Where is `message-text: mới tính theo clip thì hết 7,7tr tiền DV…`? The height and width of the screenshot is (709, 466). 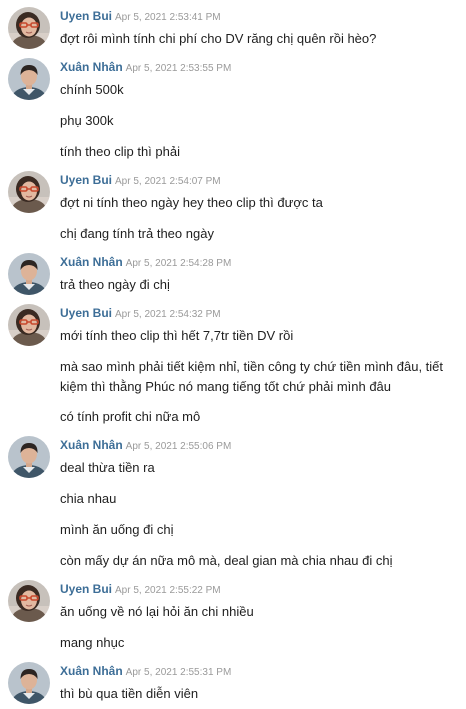
message-text: mới tính theo clip thì hết 7,7tr tiền DV… is located at coordinates (177, 335).